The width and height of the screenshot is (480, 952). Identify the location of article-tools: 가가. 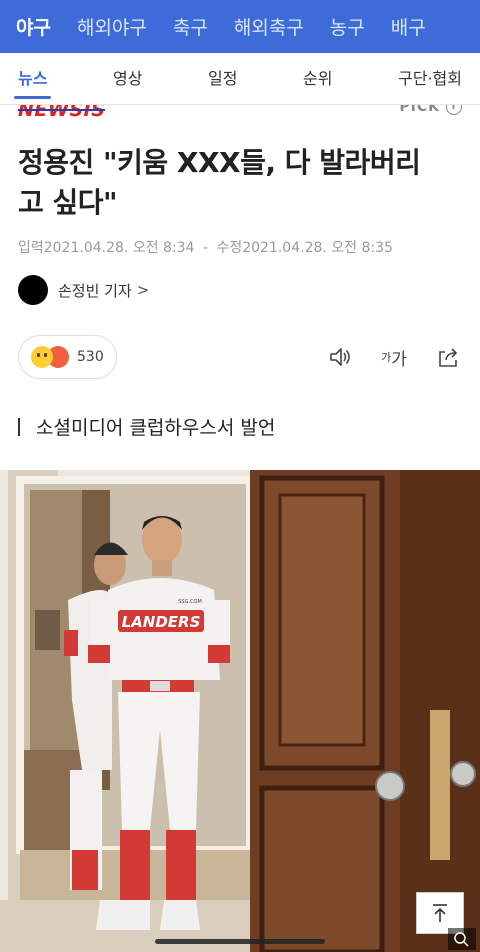
(381, 357).